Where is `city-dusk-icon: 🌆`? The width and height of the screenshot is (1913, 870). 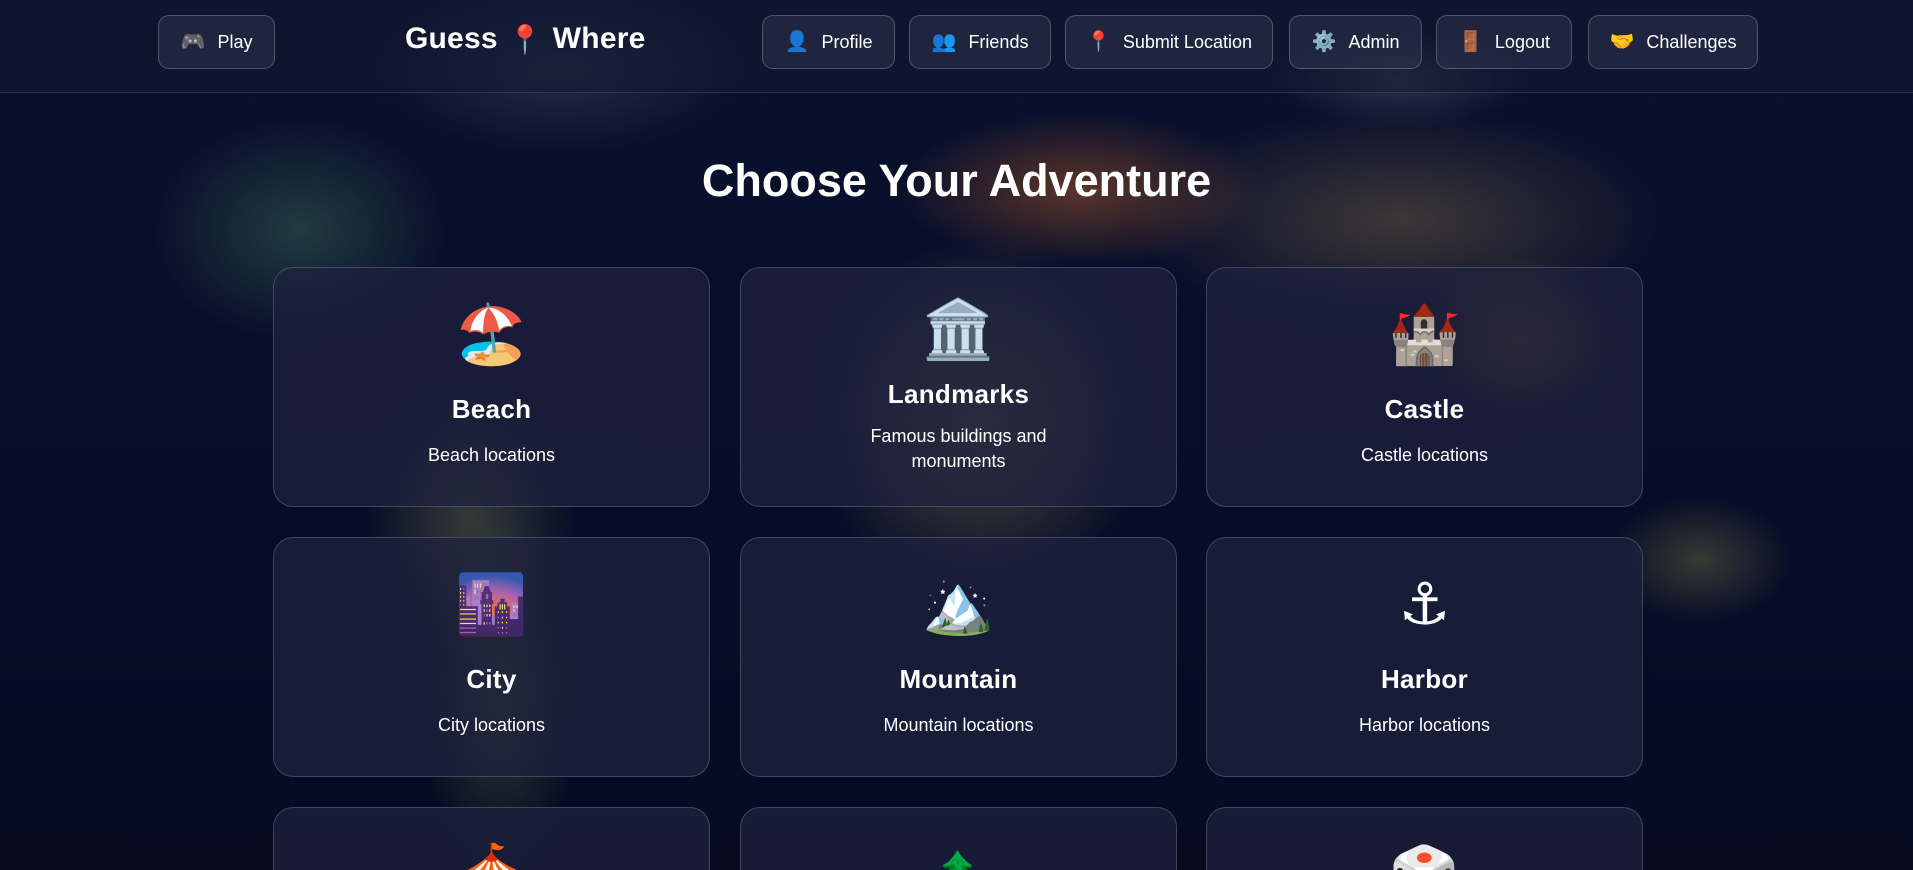
city-dusk-icon: 🌆 is located at coordinates (491, 604).